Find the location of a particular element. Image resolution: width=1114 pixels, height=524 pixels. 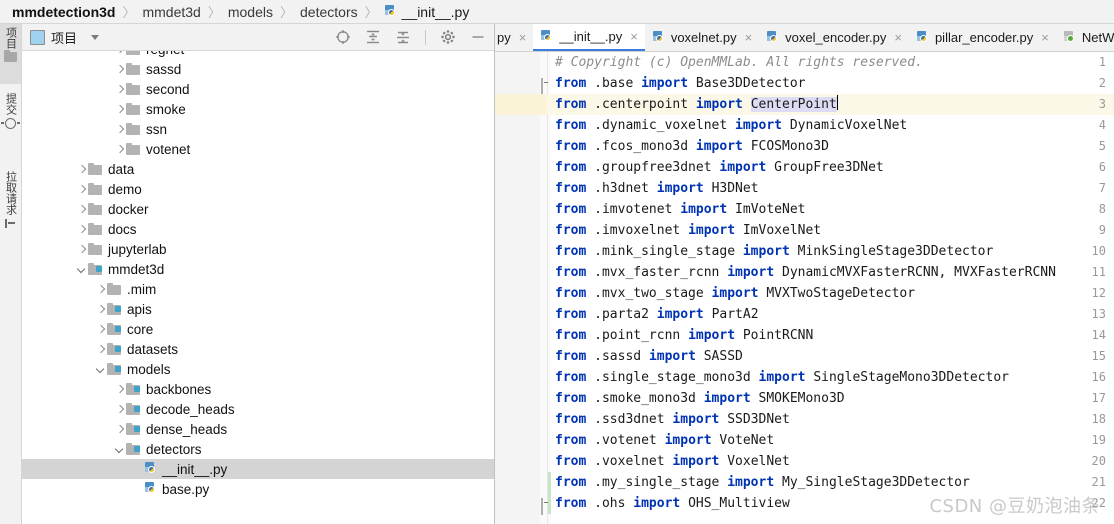

watermark: CSDN @豆奶泡油条 is located at coordinates (1014, 506).